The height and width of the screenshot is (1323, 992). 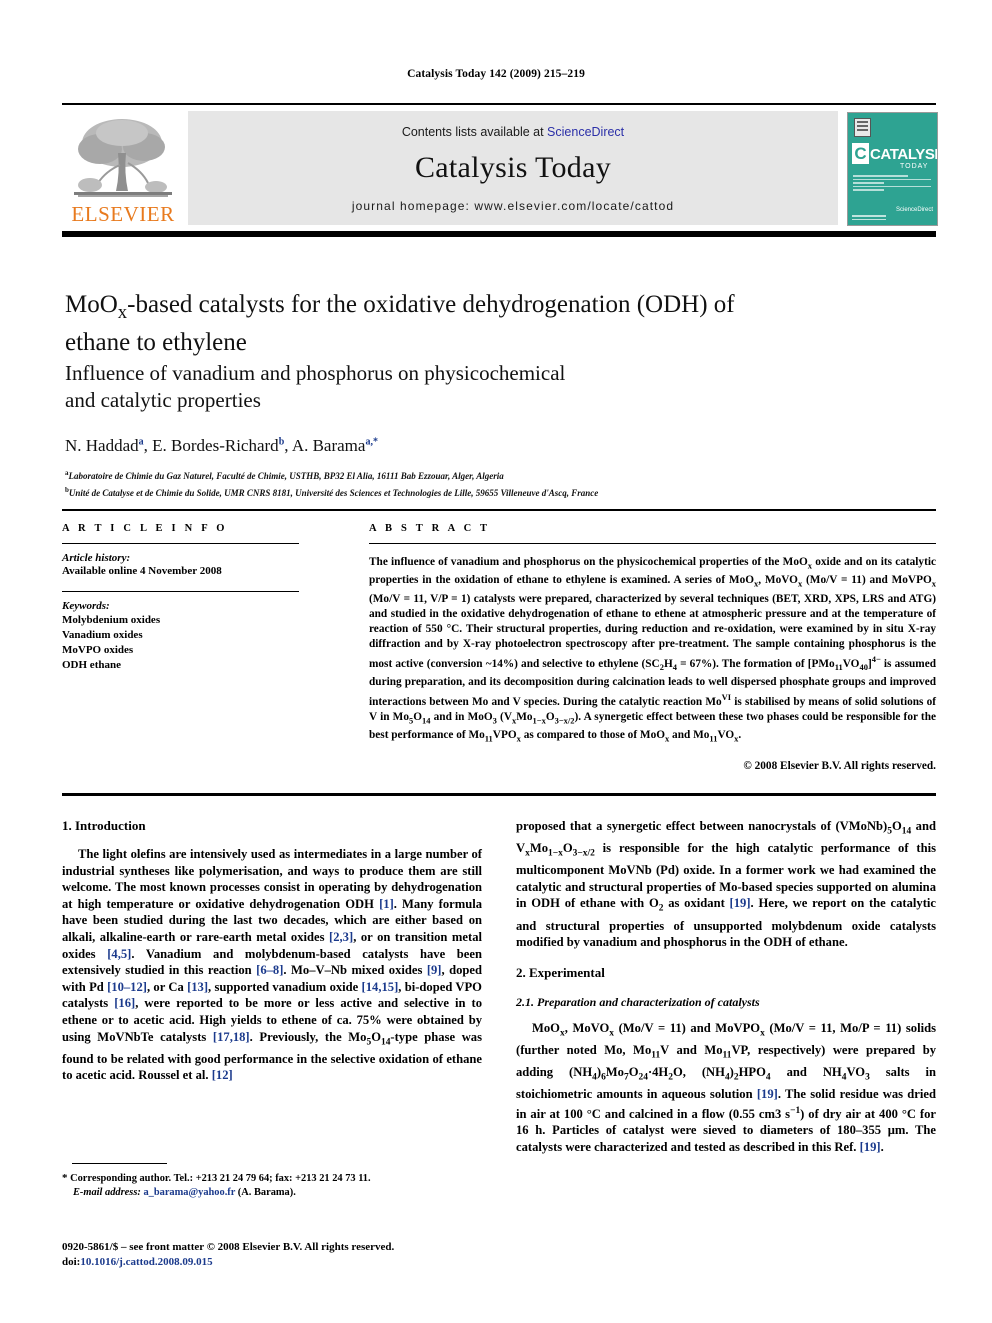 What do you see at coordinates (499, 234) in the screenshot?
I see `masthead-bottom-rule` at bounding box center [499, 234].